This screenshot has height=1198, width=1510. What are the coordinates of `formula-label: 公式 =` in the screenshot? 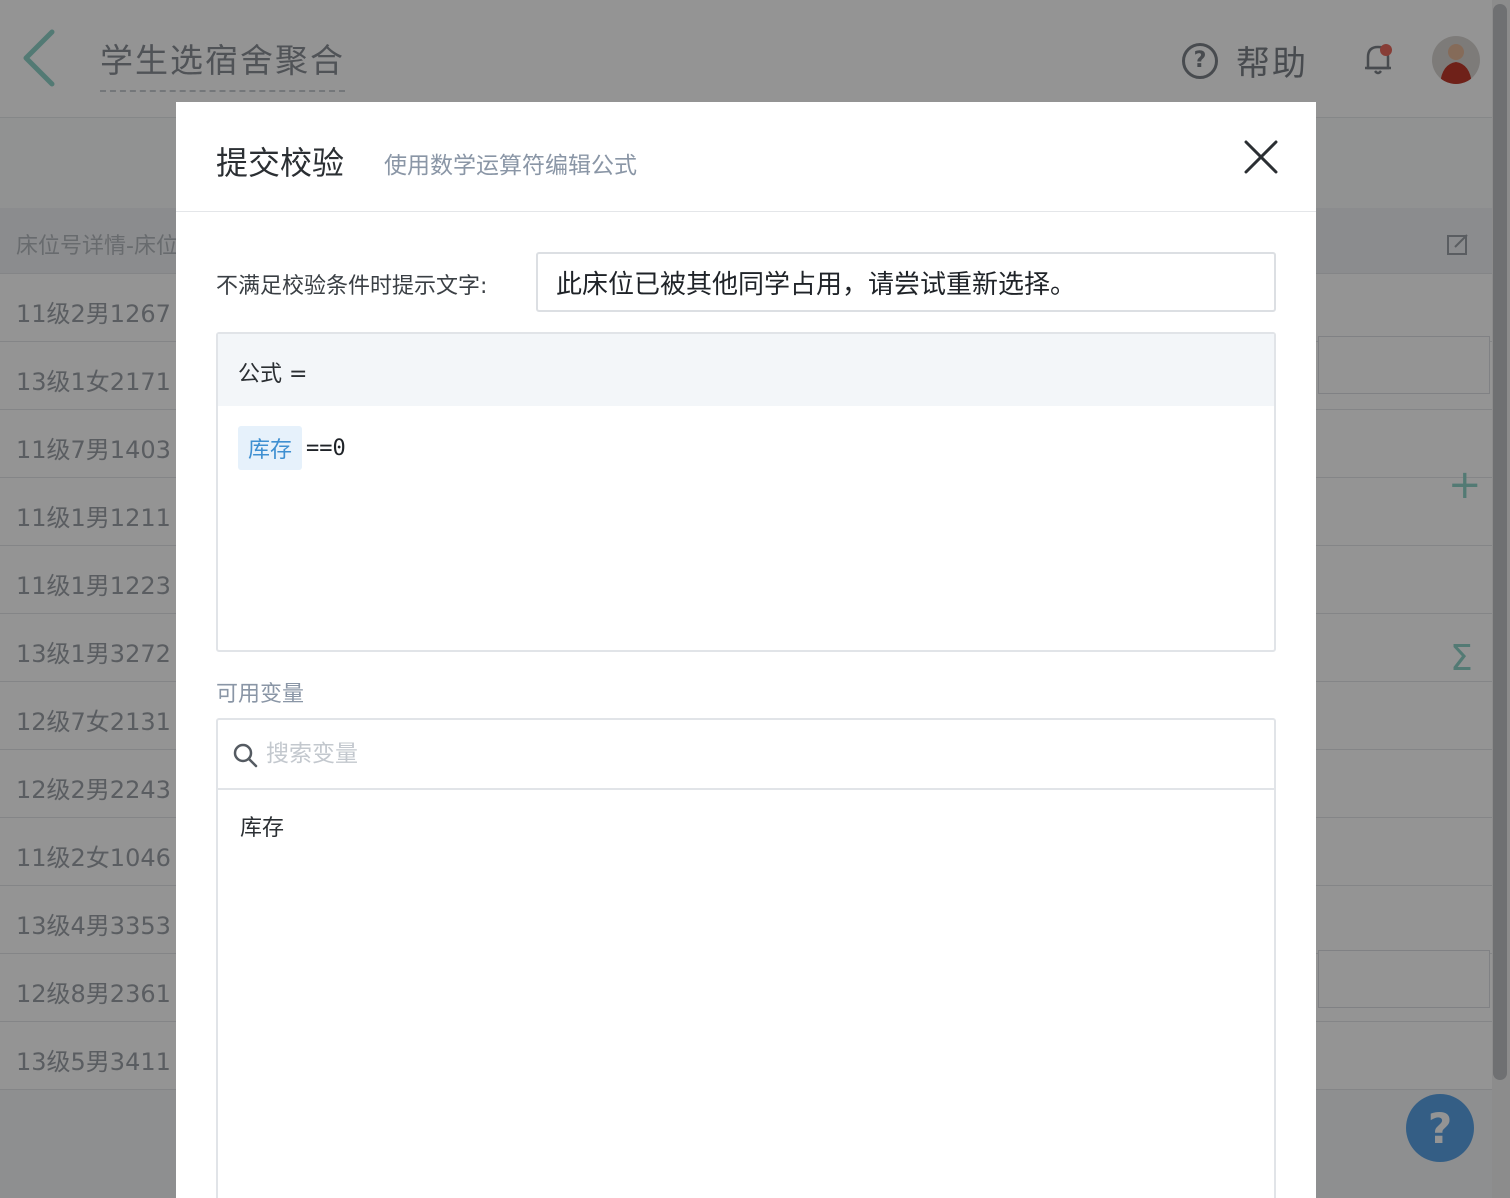 It's located at (273, 374).